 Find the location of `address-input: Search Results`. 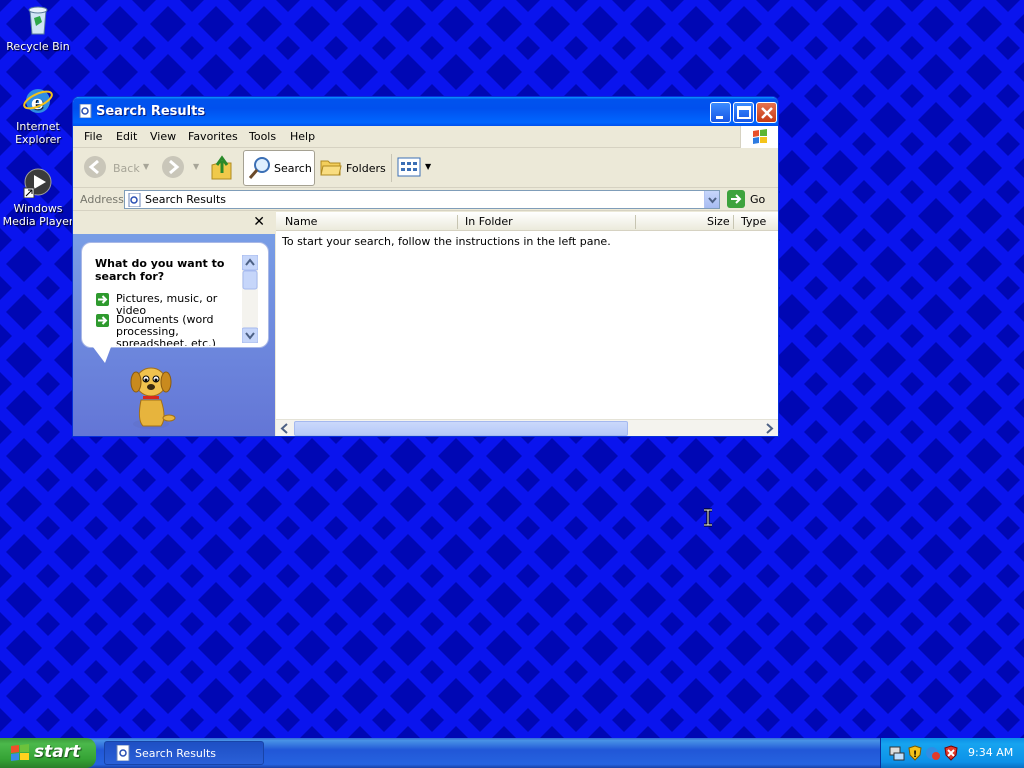

address-input: Search Results is located at coordinates (422, 199).